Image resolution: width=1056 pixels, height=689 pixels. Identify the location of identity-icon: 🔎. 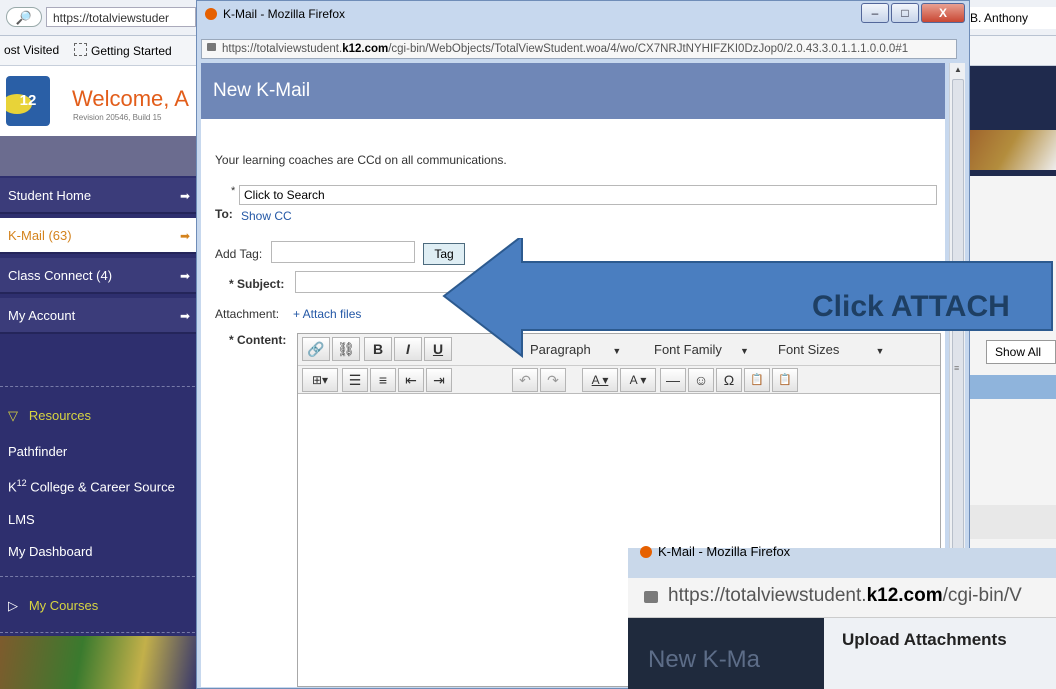
(24, 17).